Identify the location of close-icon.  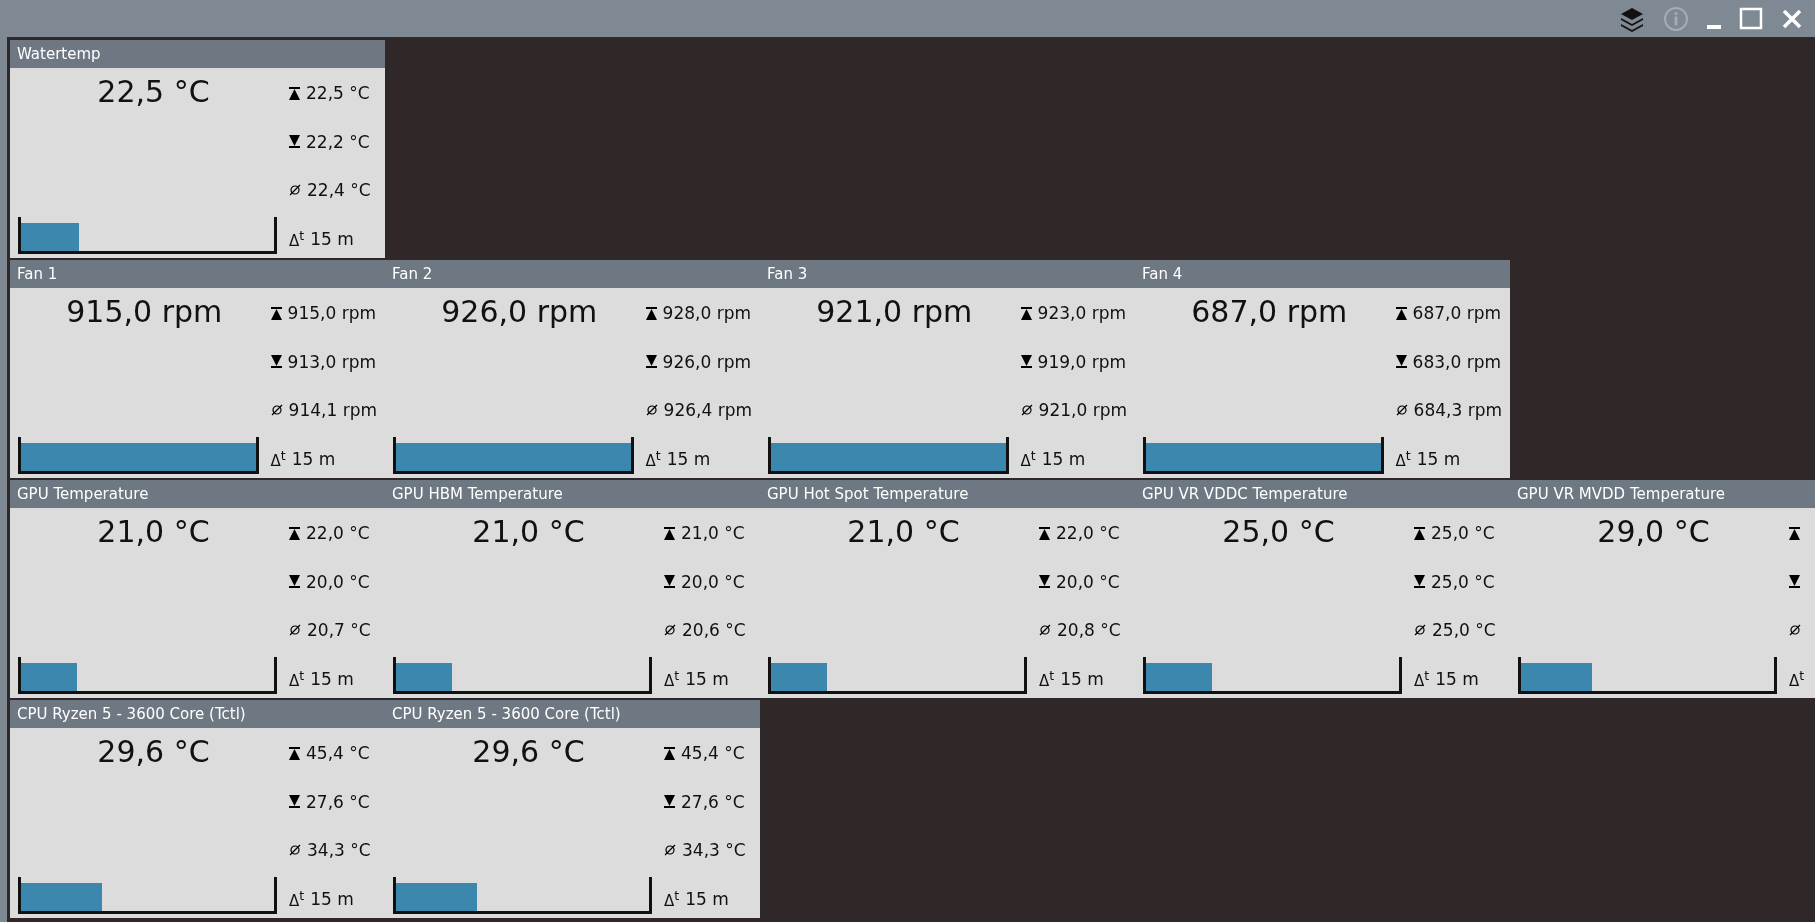
(1792, 18).